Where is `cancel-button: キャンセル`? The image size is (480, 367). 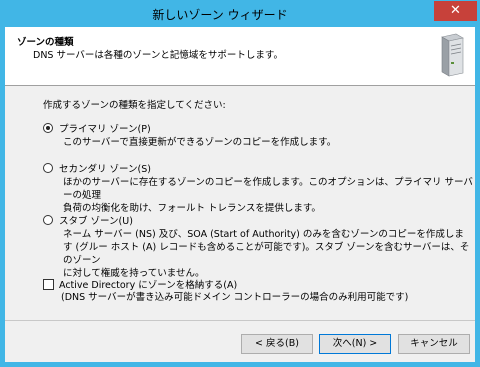
cancel-button: キャンセル is located at coordinates (434, 344).